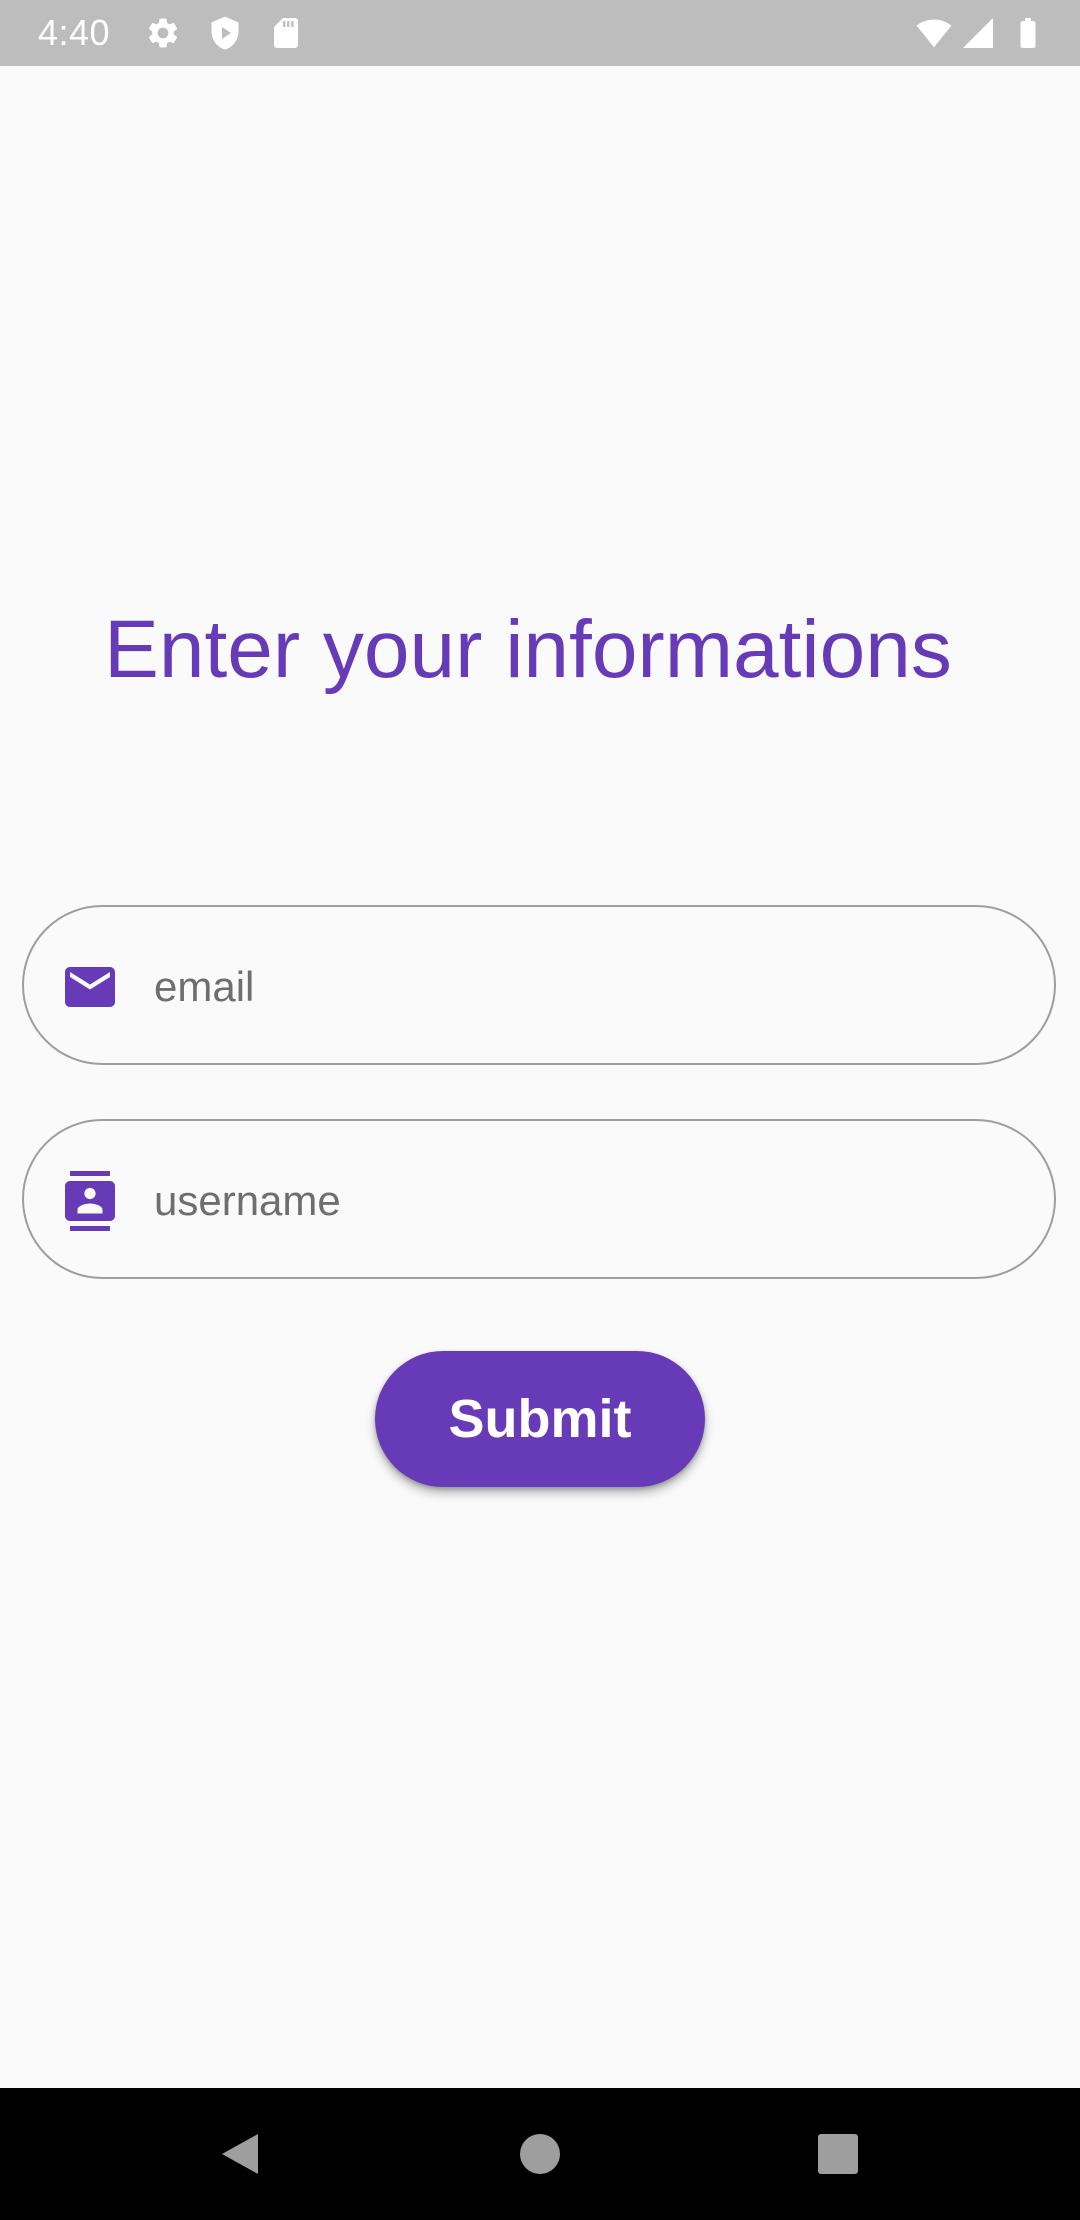  What do you see at coordinates (838, 2154) in the screenshot?
I see `recents-icon` at bounding box center [838, 2154].